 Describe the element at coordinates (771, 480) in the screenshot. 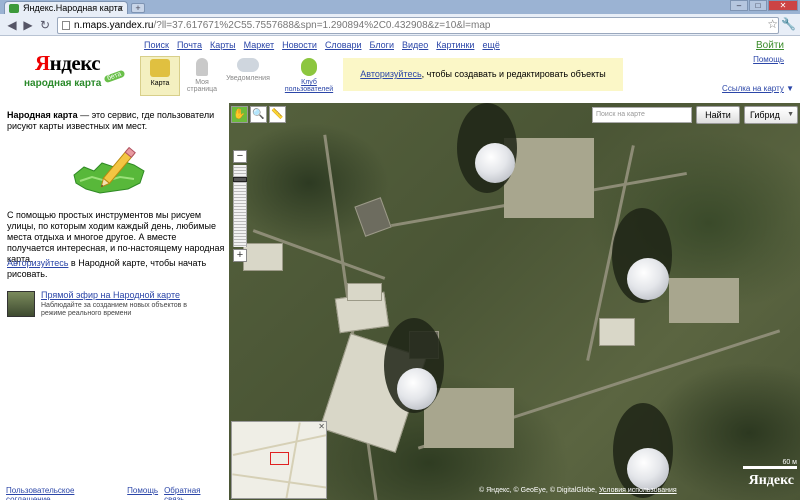

I see `map-yandex-logo: Яндекс` at that location.